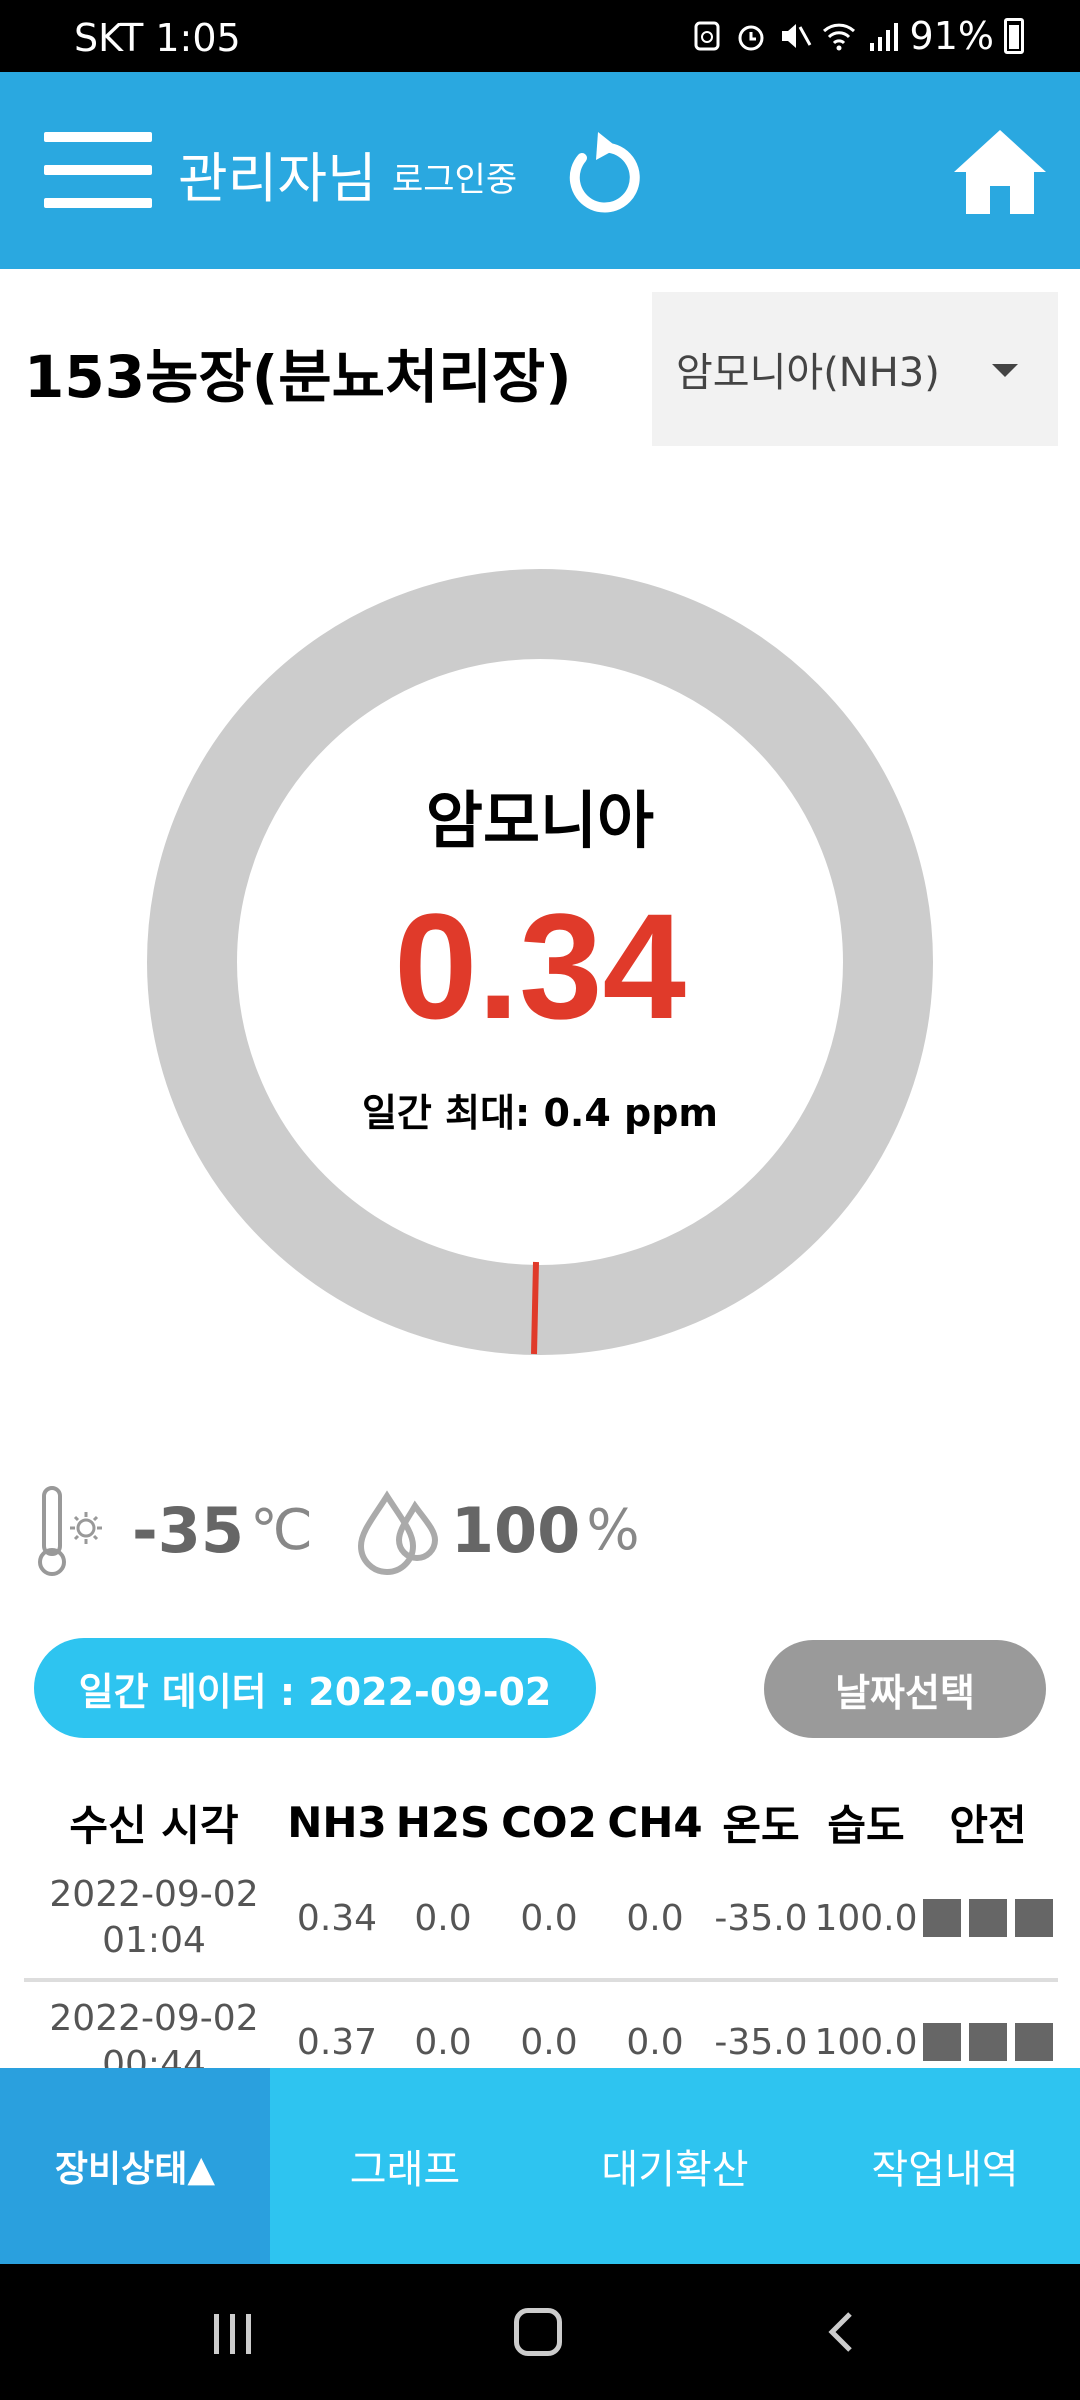 Image resolution: width=1080 pixels, height=2400 pixels. Describe the element at coordinates (335, 1530) in the screenshot. I see `environment-row: -35 ℃ 100 %` at that location.